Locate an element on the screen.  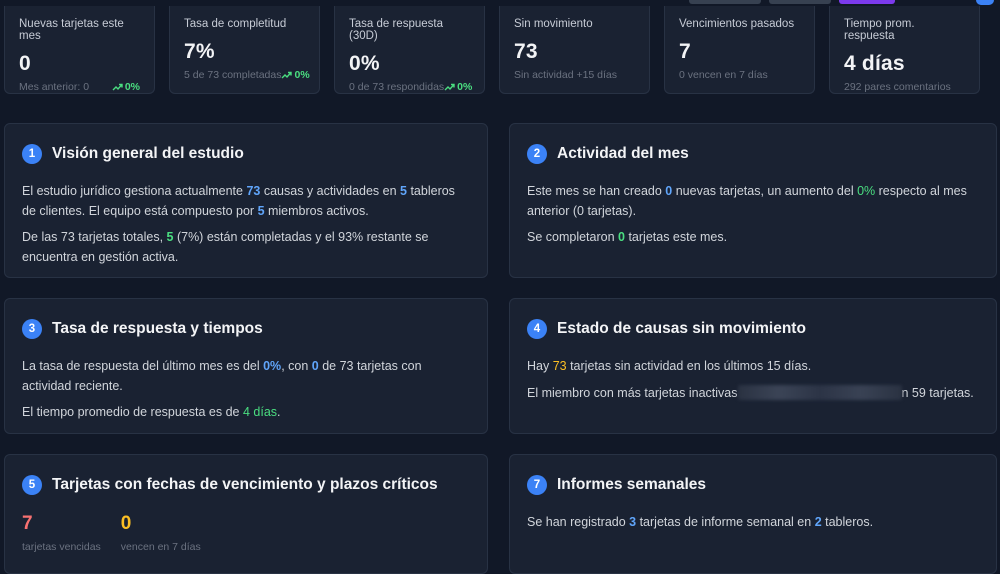
stat-value: 0% is located at coordinates (364, 63).